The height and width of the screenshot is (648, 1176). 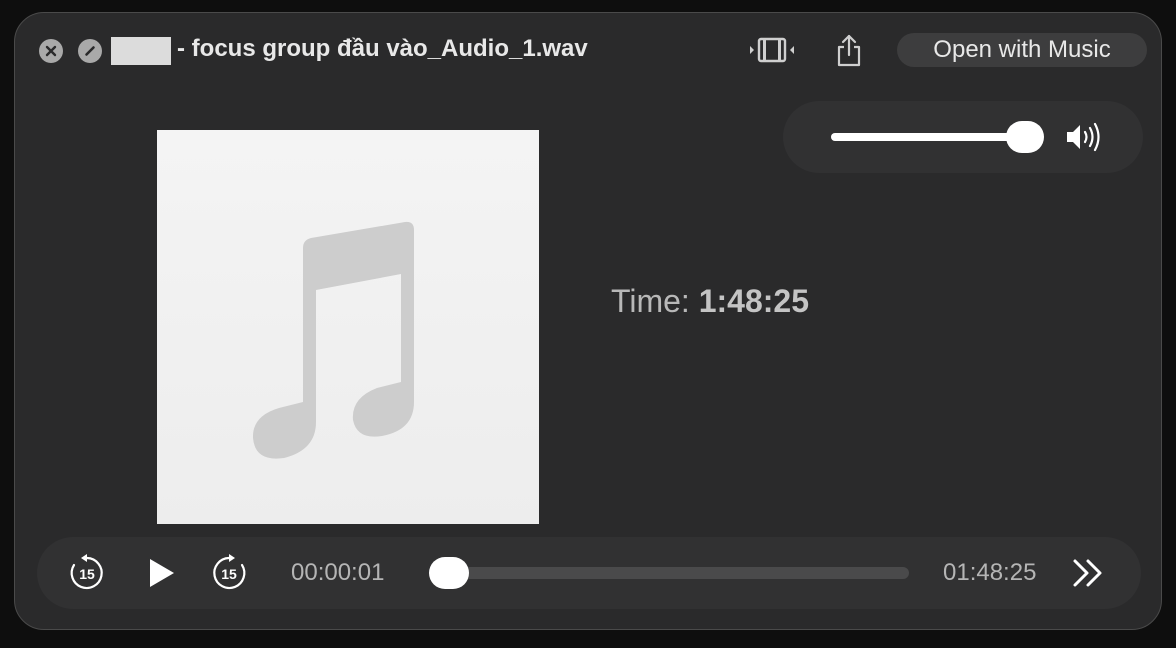 What do you see at coordinates (449, 573) in the screenshot?
I see `seek-knob` at bounding box center [449, 573].